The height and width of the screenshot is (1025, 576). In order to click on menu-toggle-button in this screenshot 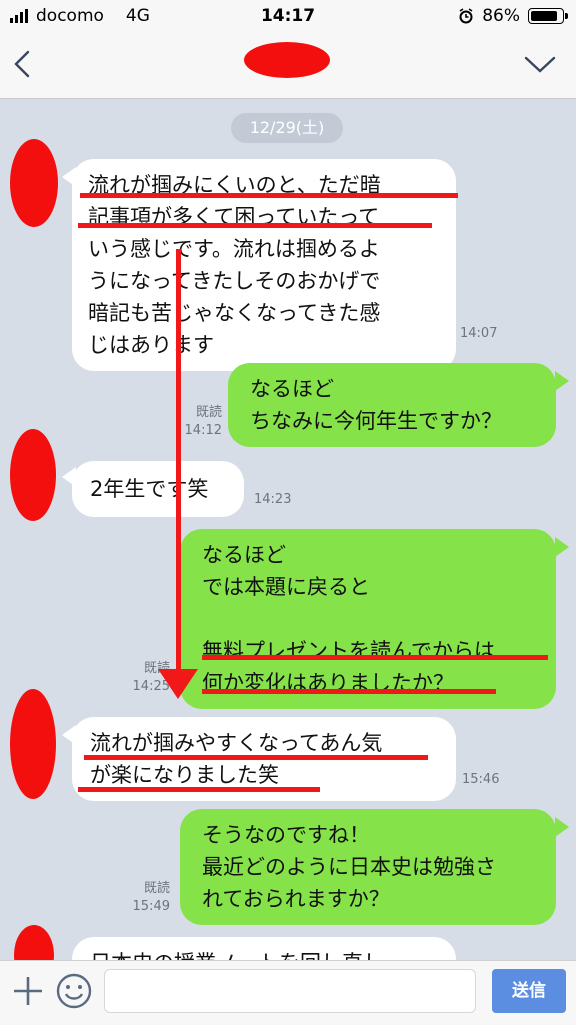, I will do `click(540, 64)`.